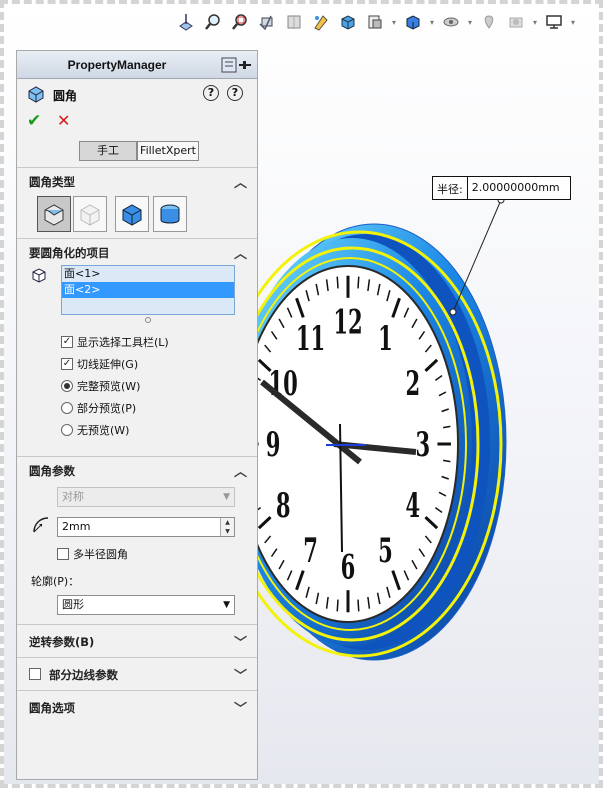 The image size is (603, 788). What do you see at coordinates (321, 22) in the screenshot?
I see `dynamic-annotation-icon` at bounding box center [321, 22].